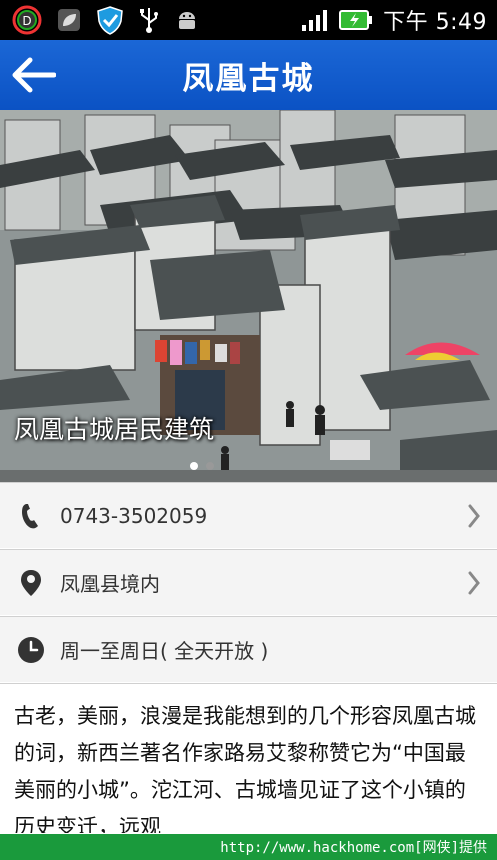 The height and width of the screenshot is (860, 497). What do you see at coordinates (31, 583) in the screenshot?
I see `location-pin-icon` at bounding box center [31, 583].